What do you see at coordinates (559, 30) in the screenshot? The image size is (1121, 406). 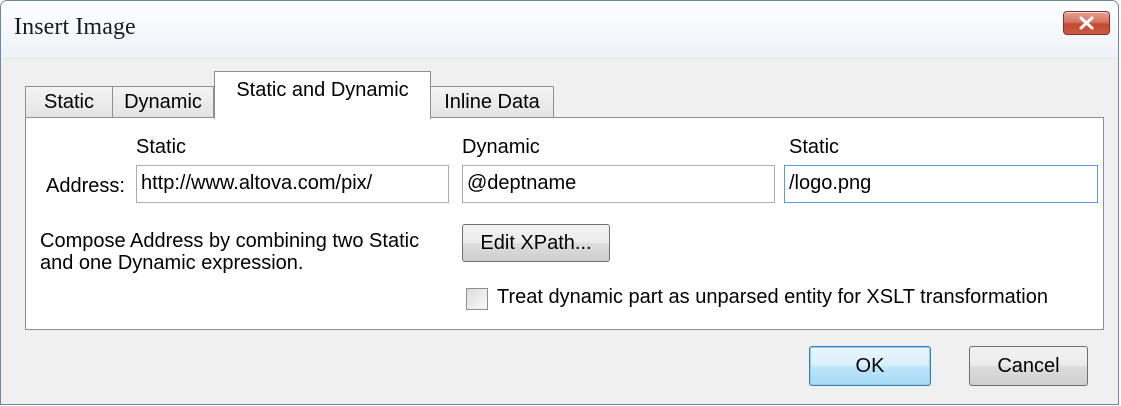 I see `title-bar: Insert Image` at bounding box center [559, 30].